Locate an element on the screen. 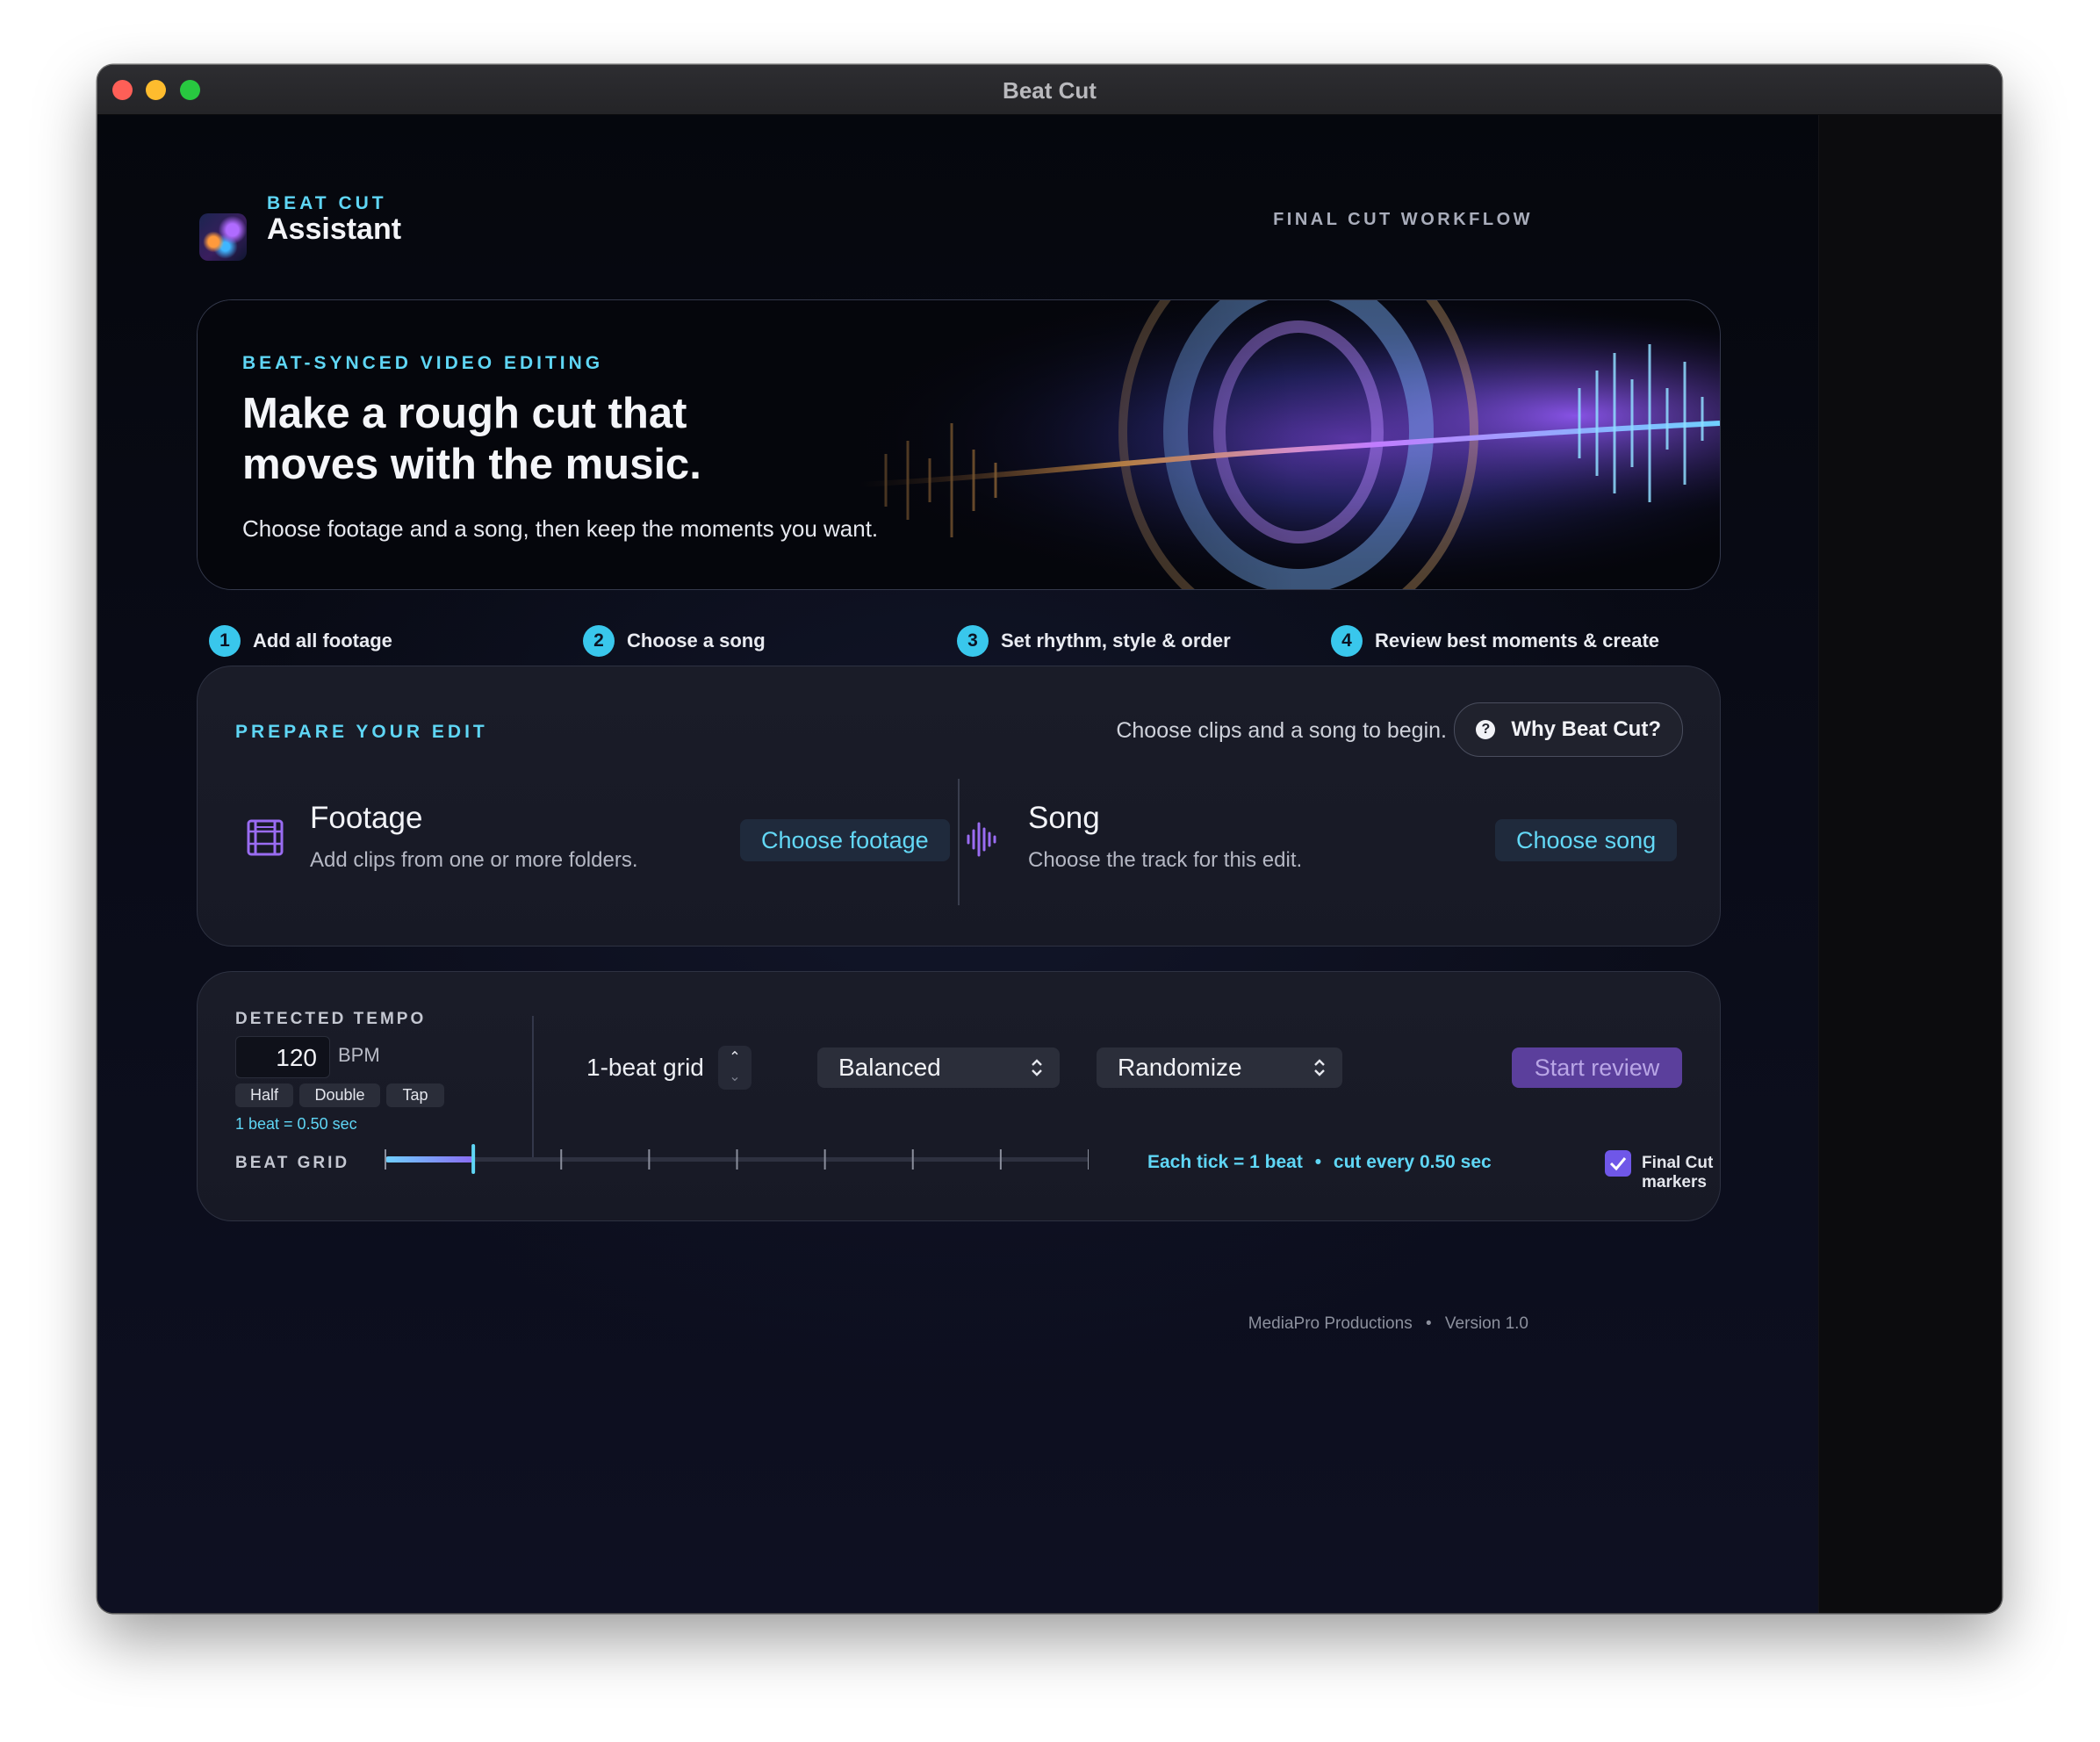 Image resolution: width=2100 pixels, height=1742 pixels. step-label: Choose a song is located at coordinates (696, 640).